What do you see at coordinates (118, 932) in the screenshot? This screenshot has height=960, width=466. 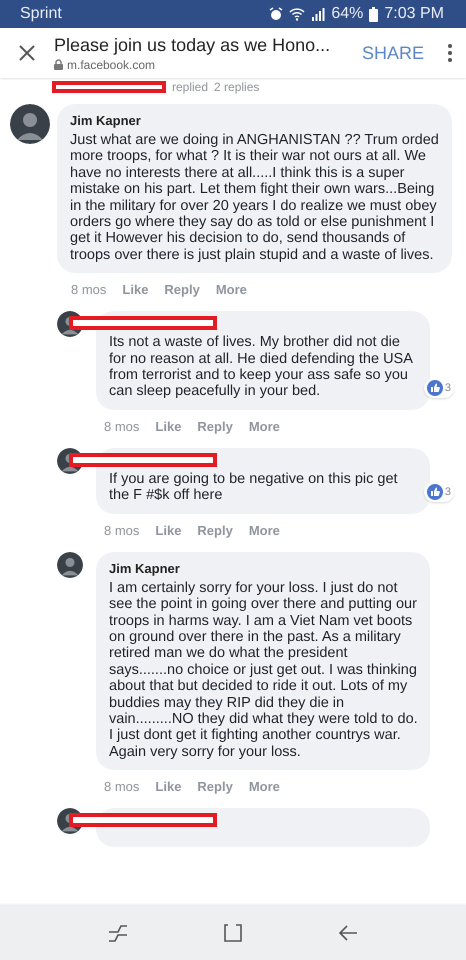 I see `recent-apps-icon` at bounding box center [118, 932].